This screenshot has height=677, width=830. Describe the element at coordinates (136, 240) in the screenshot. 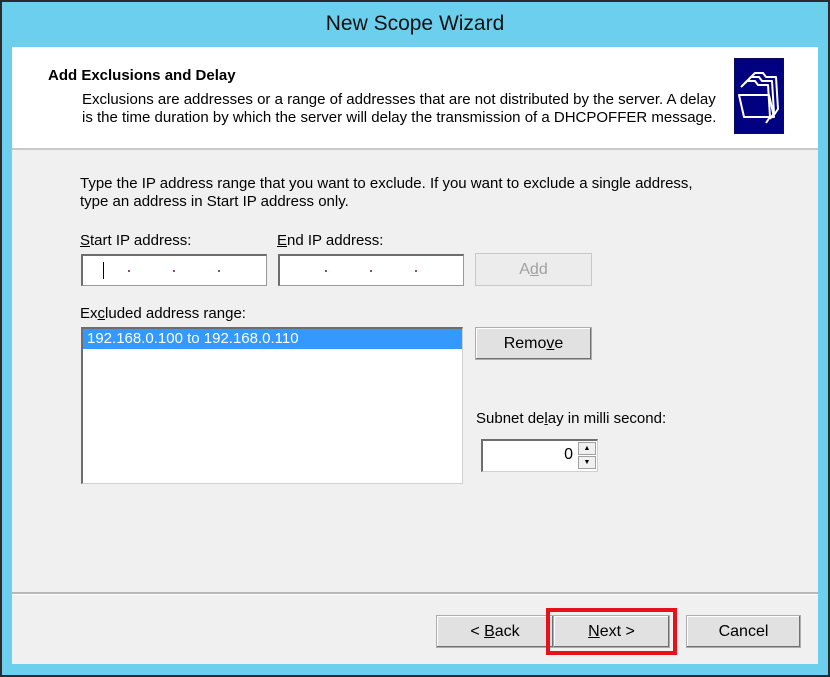

I see `start-ip-label: Start IP address:` at that location.